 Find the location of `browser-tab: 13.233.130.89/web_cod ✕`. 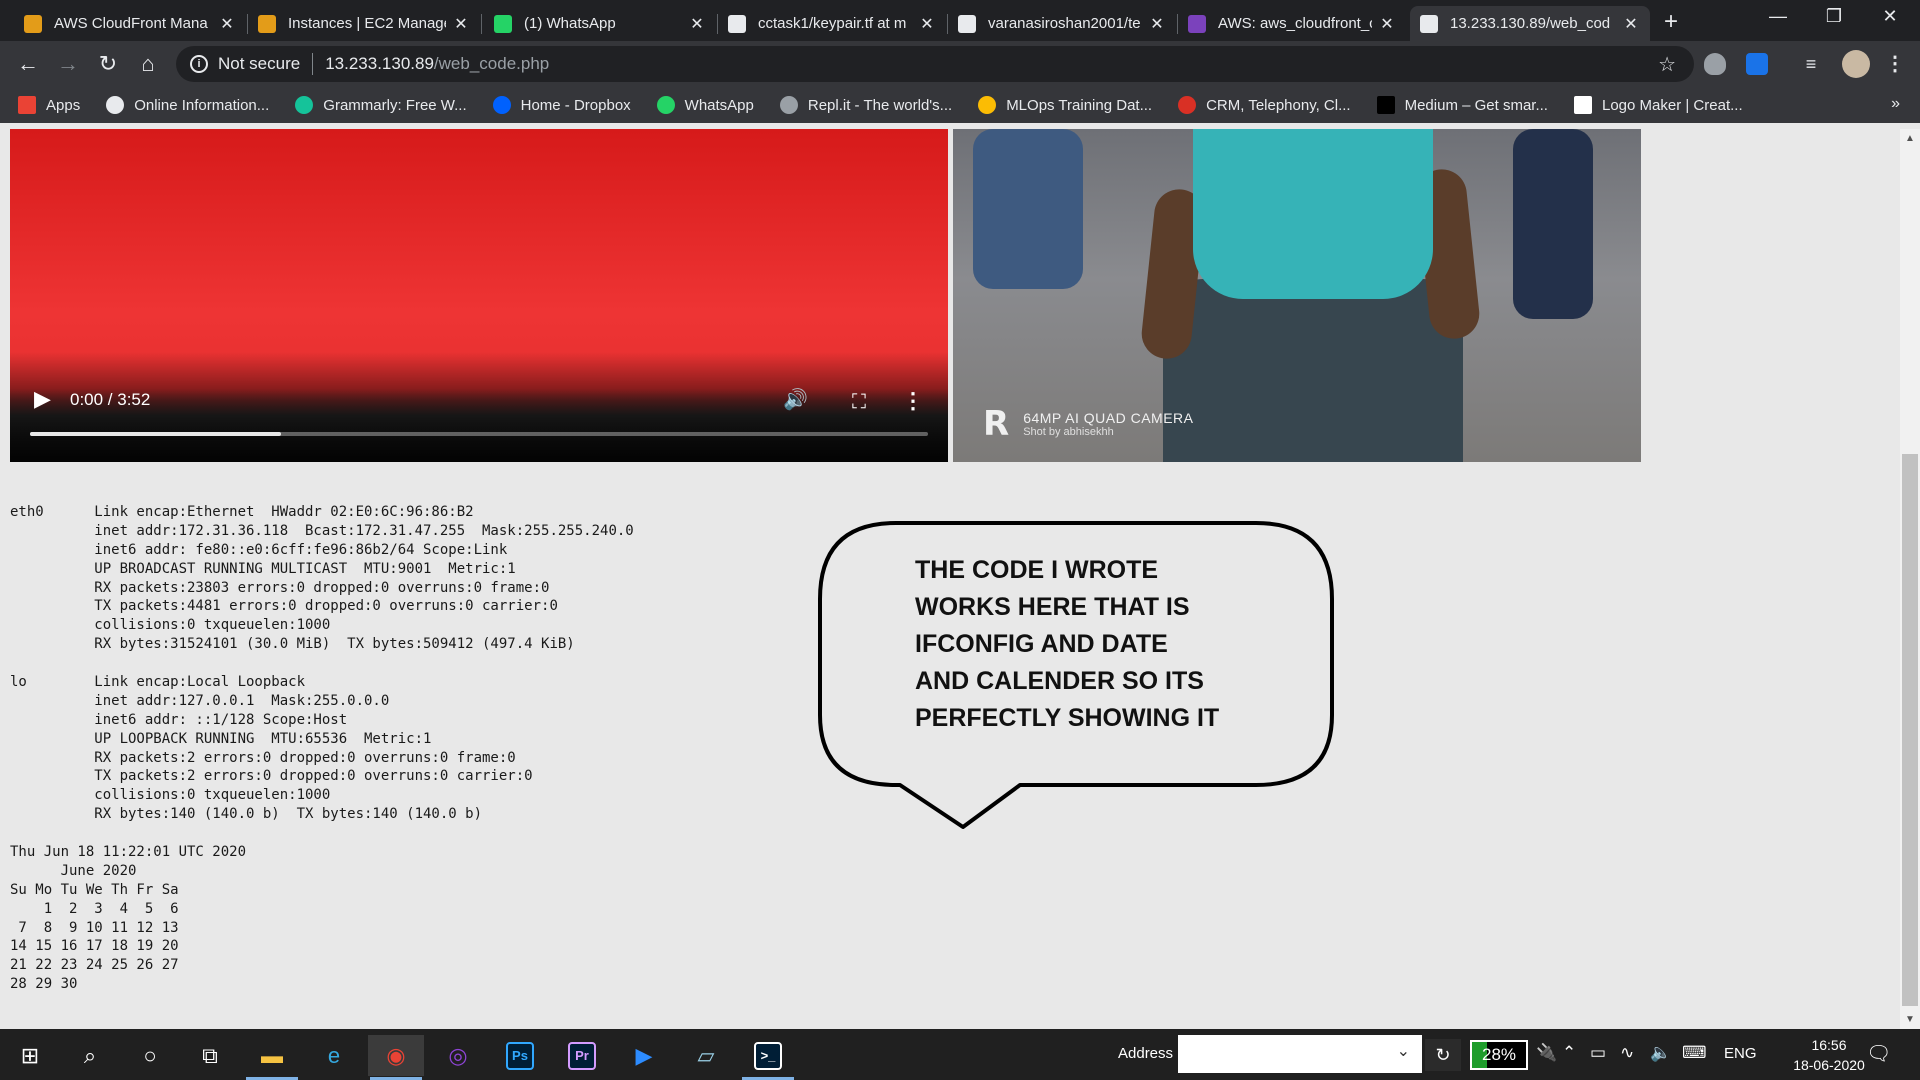

browser-tab: 13.233.130.89/web_cod ✕ is located at coordinates (1530, 23).